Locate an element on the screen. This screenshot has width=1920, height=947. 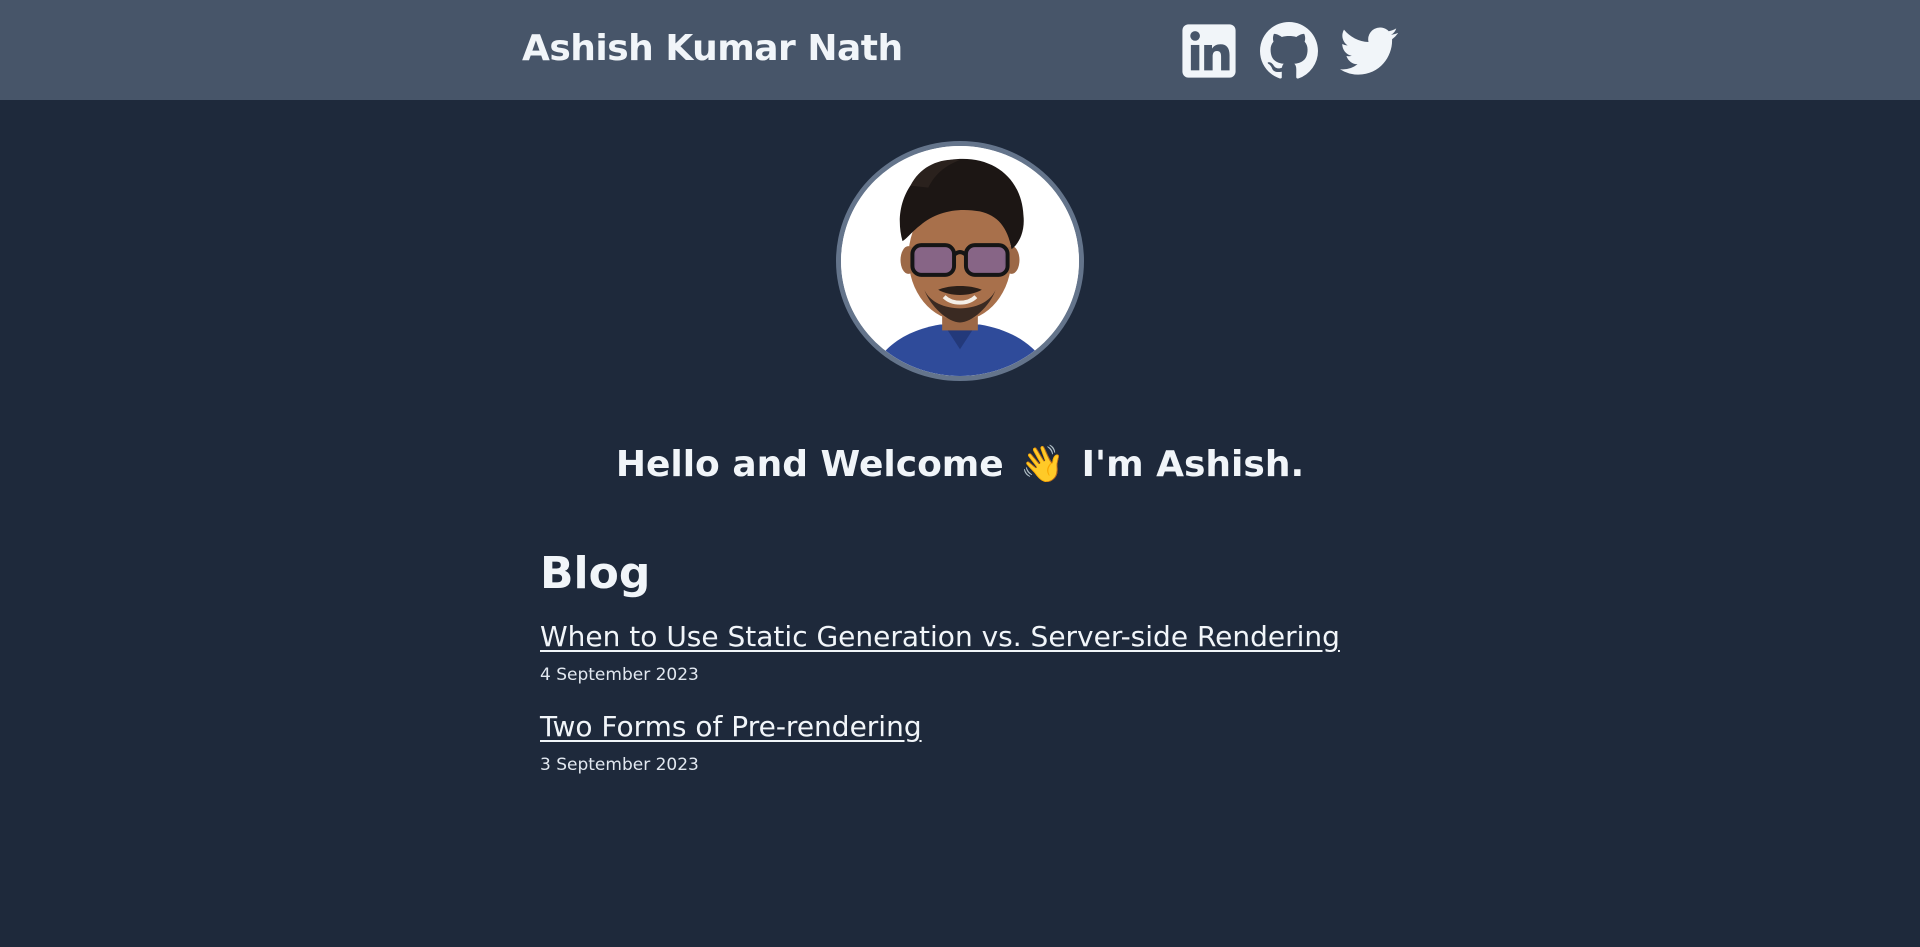
social-links is located at coordinates (1289, 51).